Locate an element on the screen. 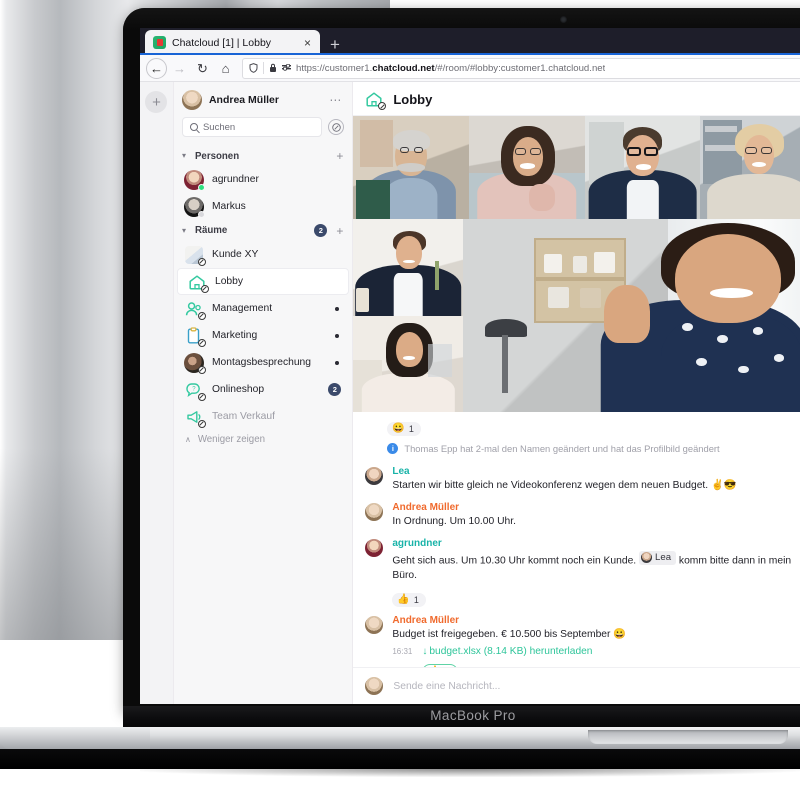 The width and height of the screenshot is (800, 799). home-icon: ⌂ is located at coordinates (225, 68).